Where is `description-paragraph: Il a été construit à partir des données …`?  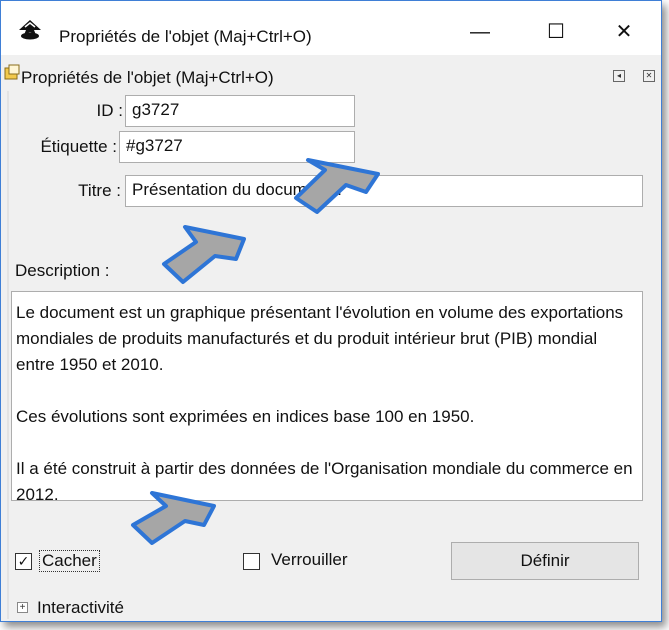 description-paragraph: Il a été construit à partir des données … is located at coordinates (324, 480).